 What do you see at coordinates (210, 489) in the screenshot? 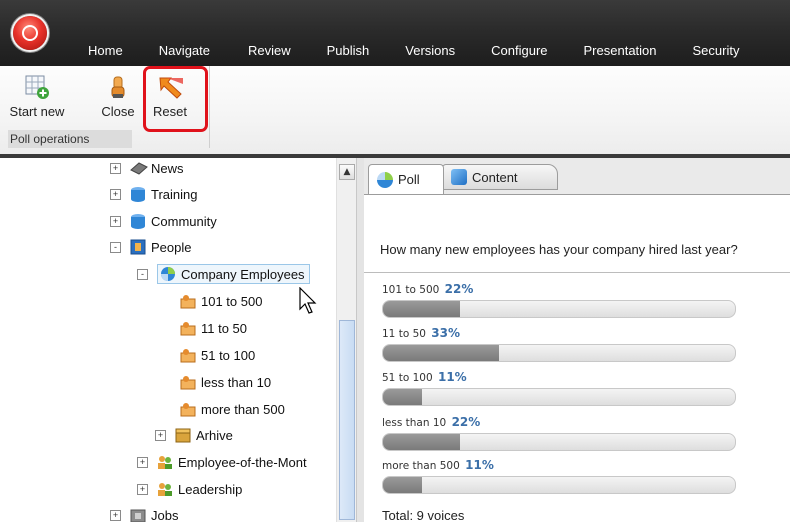
I see `tree-label: Leadership` at bounding box center [210, 489].